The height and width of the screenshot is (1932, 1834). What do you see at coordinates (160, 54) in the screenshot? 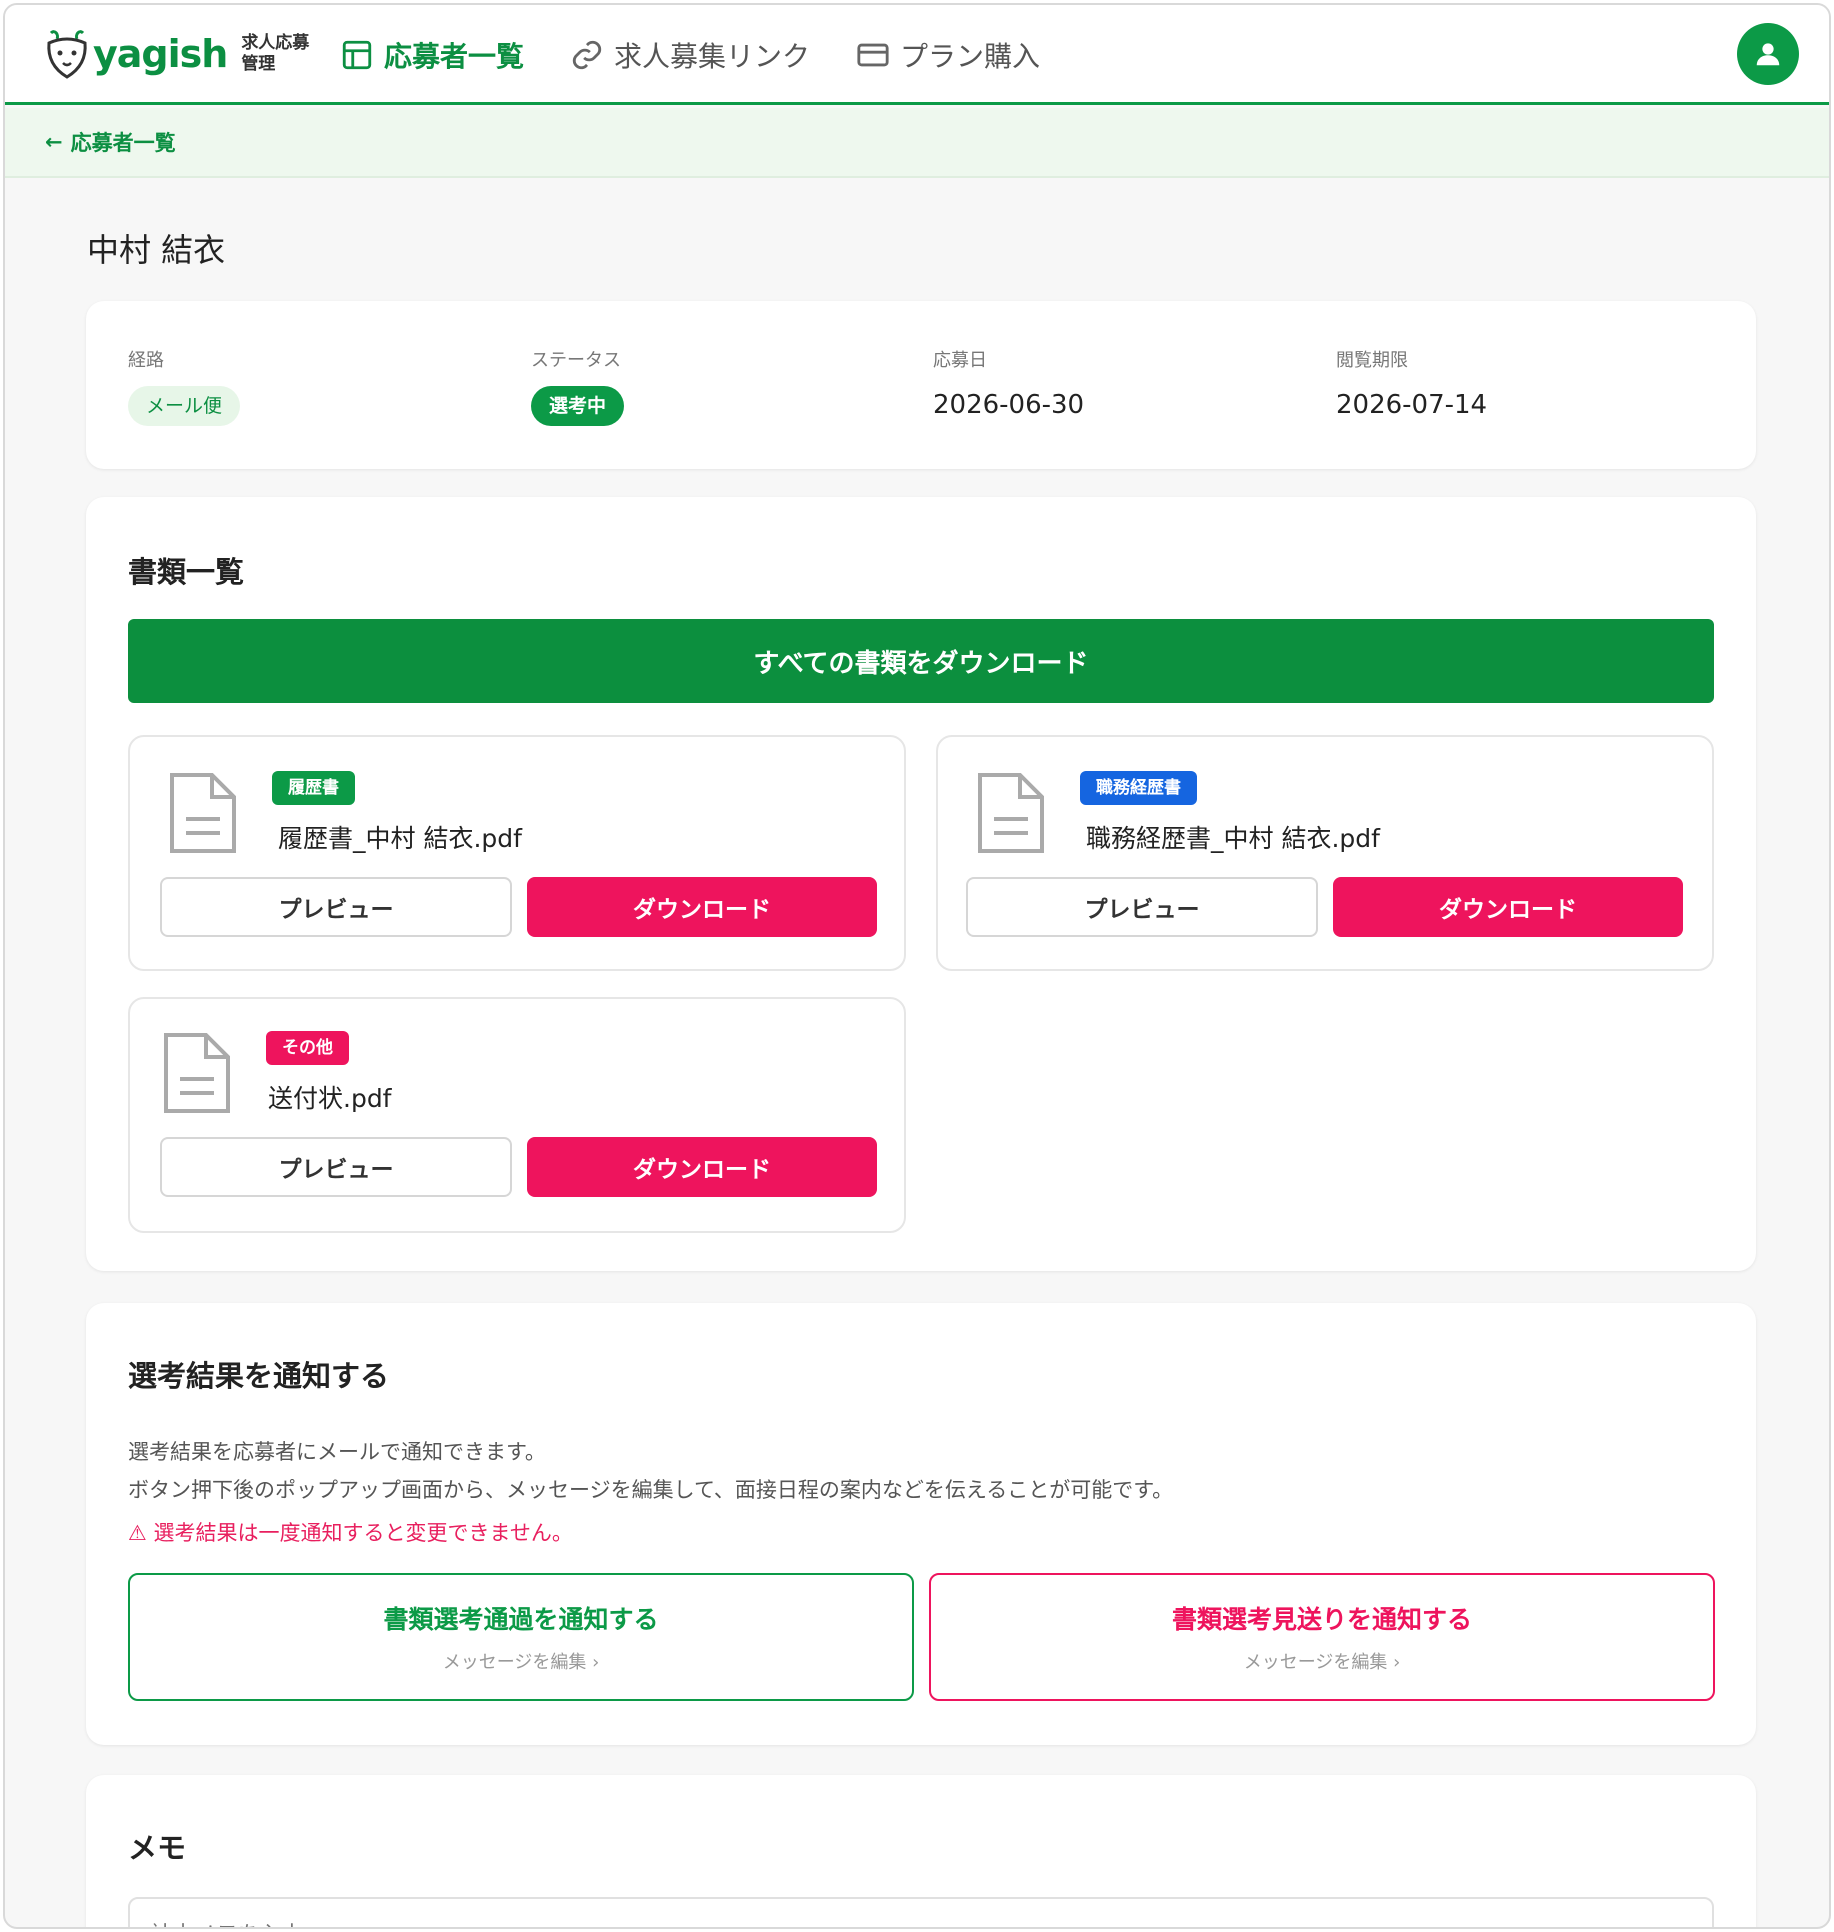
I see `logo-text: yagish` at bounding box center [160, 54].